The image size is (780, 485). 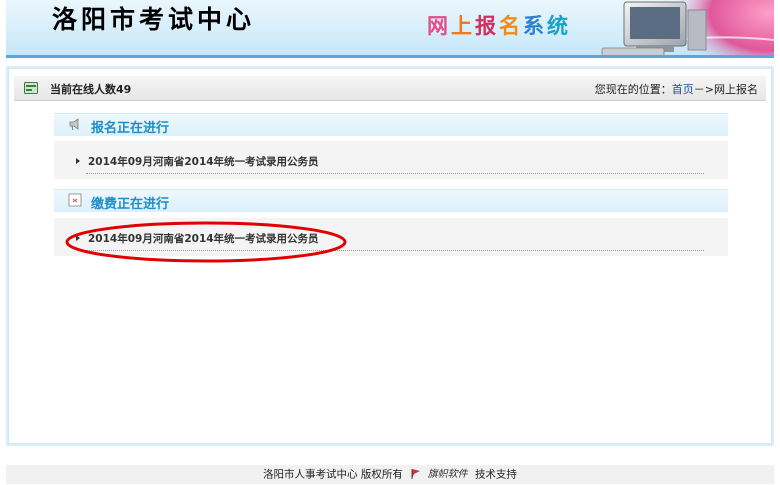 What do you see at coordinates (203, 162) in the screenshot?
I see `registration-exam-label: 2014年09月河南省2014年统一考试录用公务员` at bounding box center [203, 162].